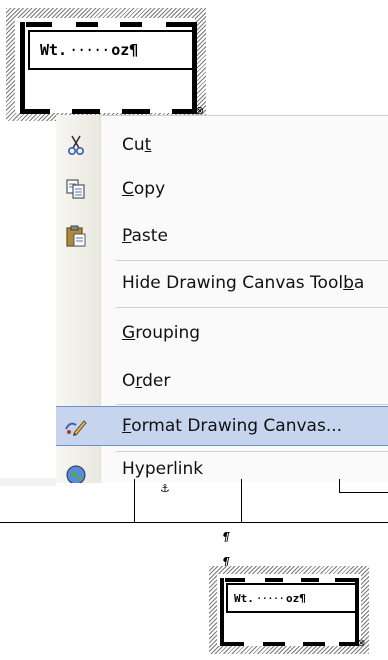  What do you see at coordinates (161, 333) in the screenshot?
I see `menu-item-label: Grouping` at bounding box center [161, 333].